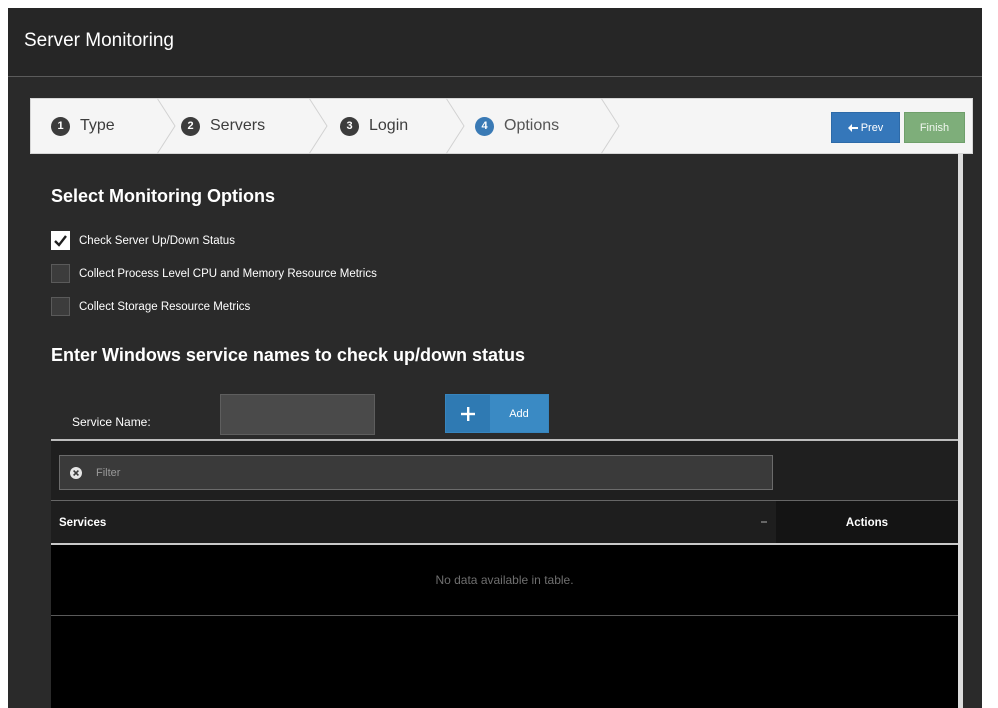  Describe the element at coordinates (495, 42) in the screenshot. I see `modal-header: Server Monitoring` at that location.